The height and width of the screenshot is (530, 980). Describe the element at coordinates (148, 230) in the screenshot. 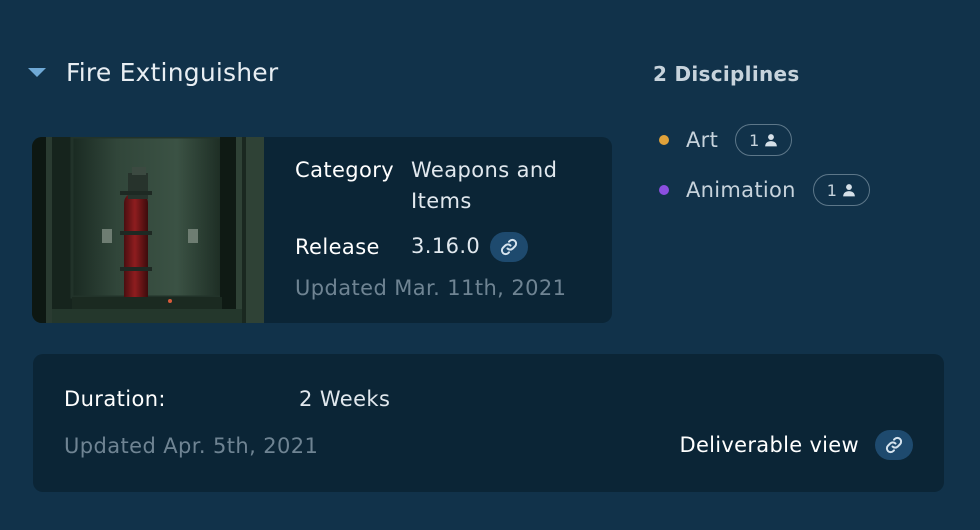

I see `item-thumbnail` at that location.